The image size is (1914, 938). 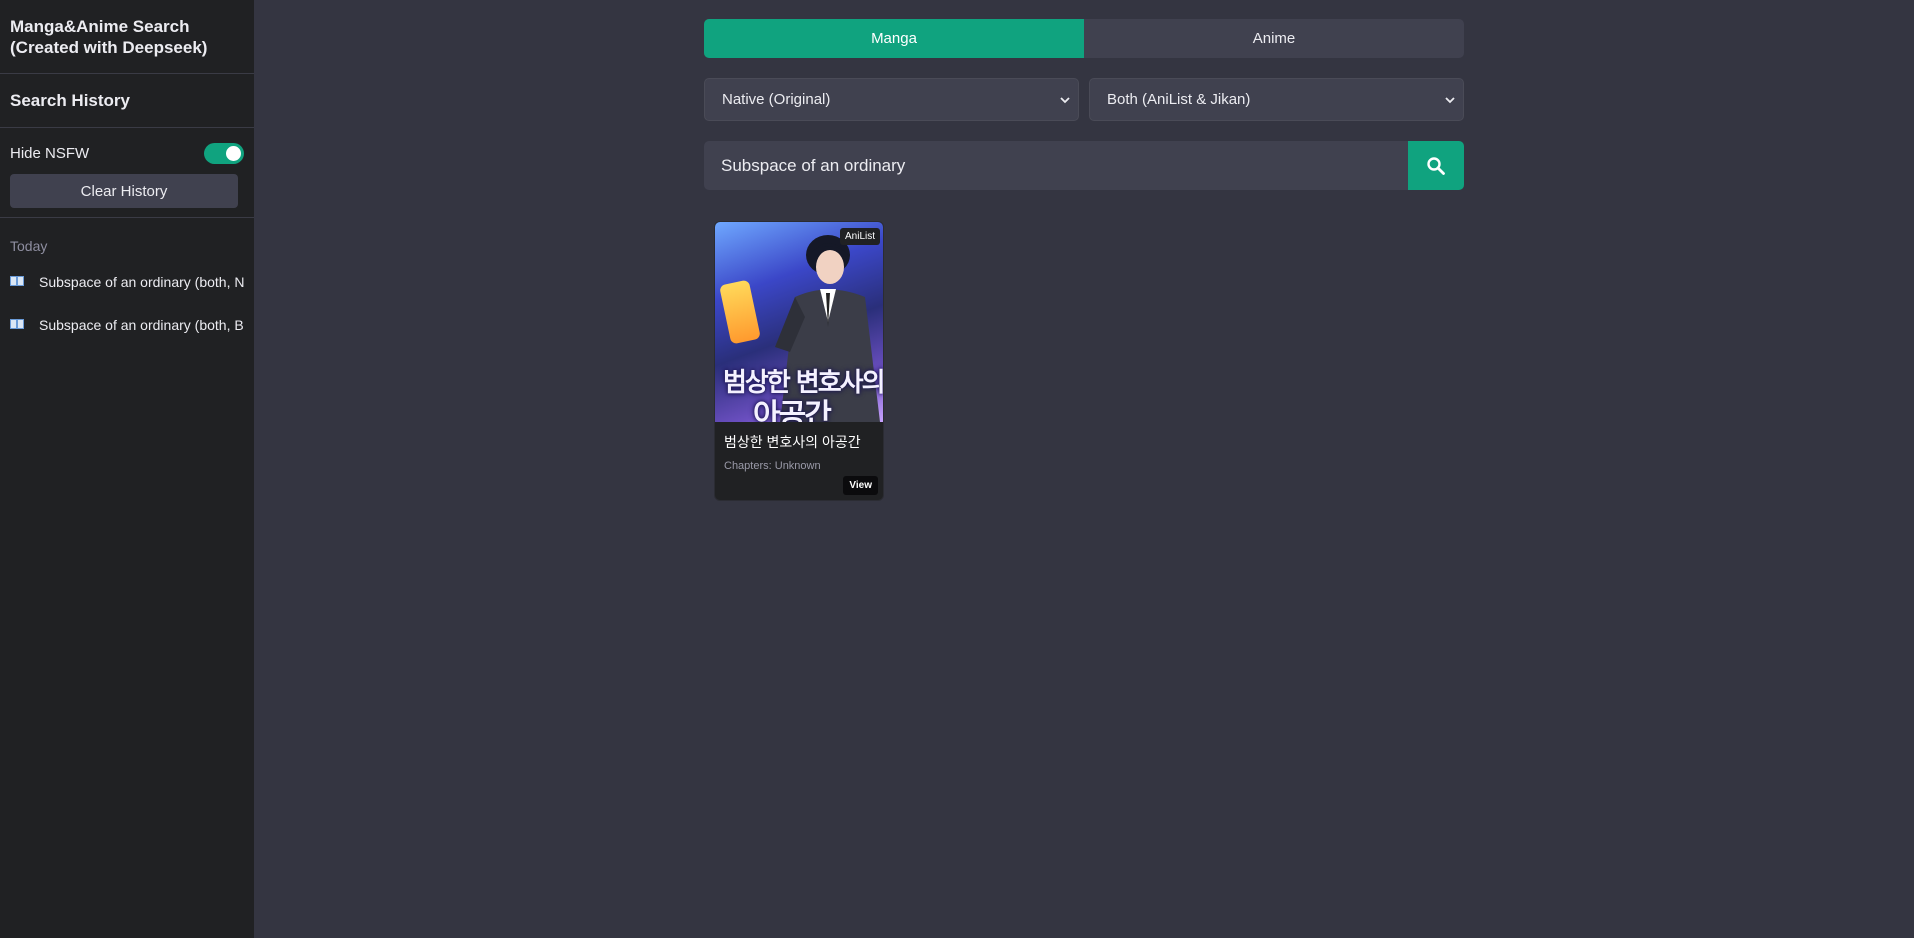 What do you see at coordinates (141, 324) in the screenshot?
I see `history-item-label: Subspace of an ordinary (both, B` at bounding box center [141, 324].